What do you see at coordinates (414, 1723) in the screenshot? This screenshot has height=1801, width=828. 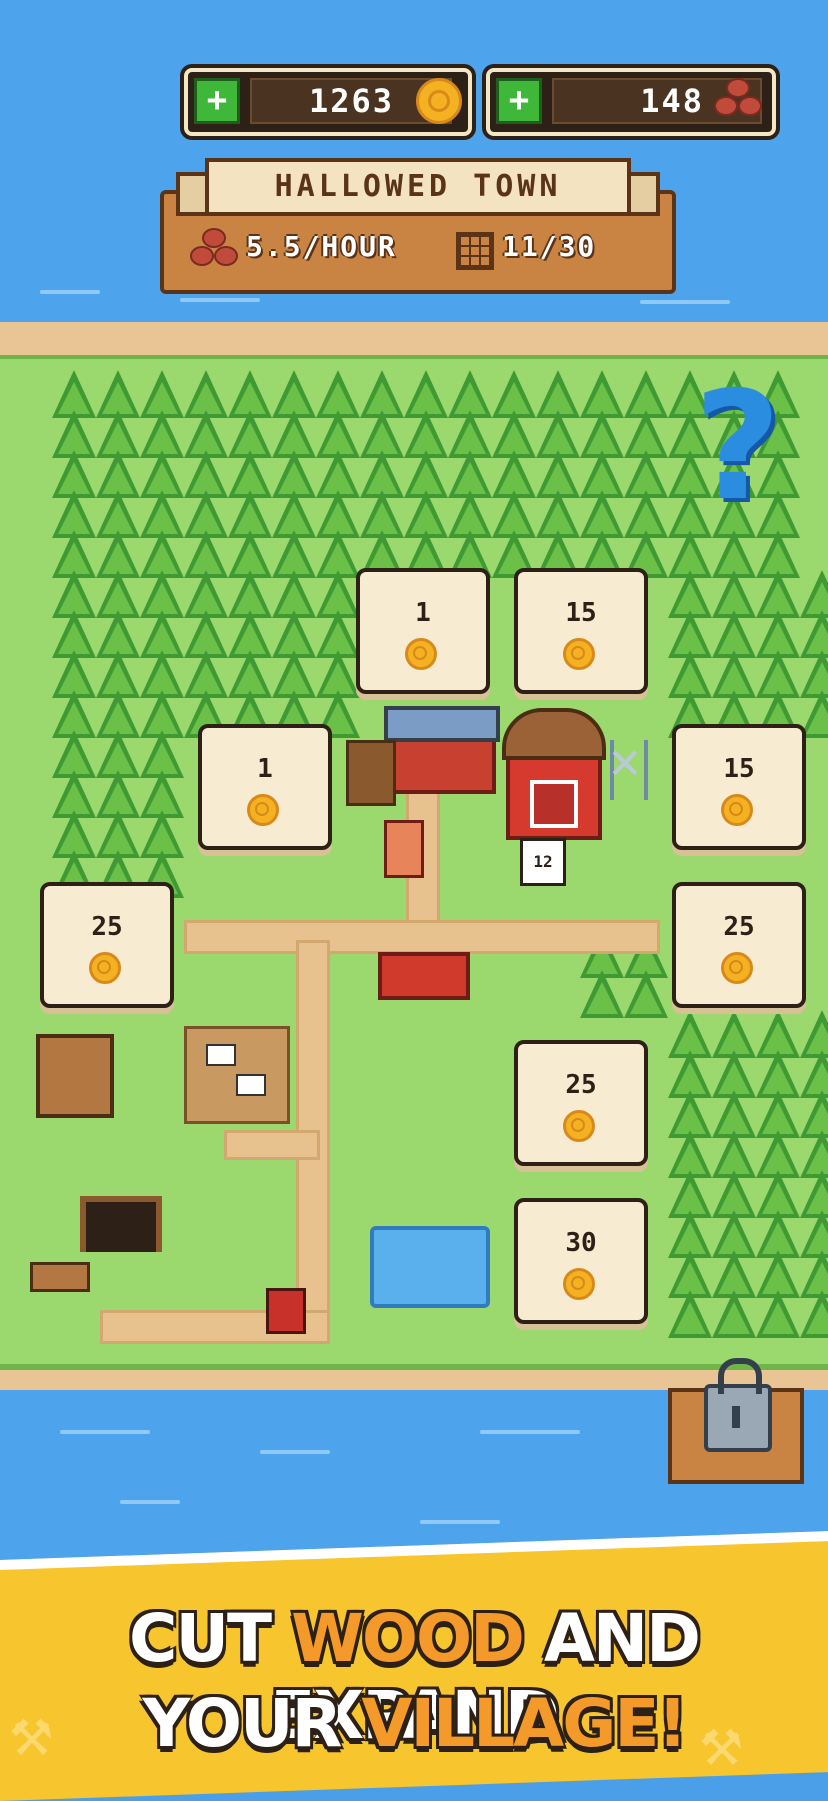 I see `promo-line-2: YOUR VILLAGE!` at bounding box center [414, 1723].